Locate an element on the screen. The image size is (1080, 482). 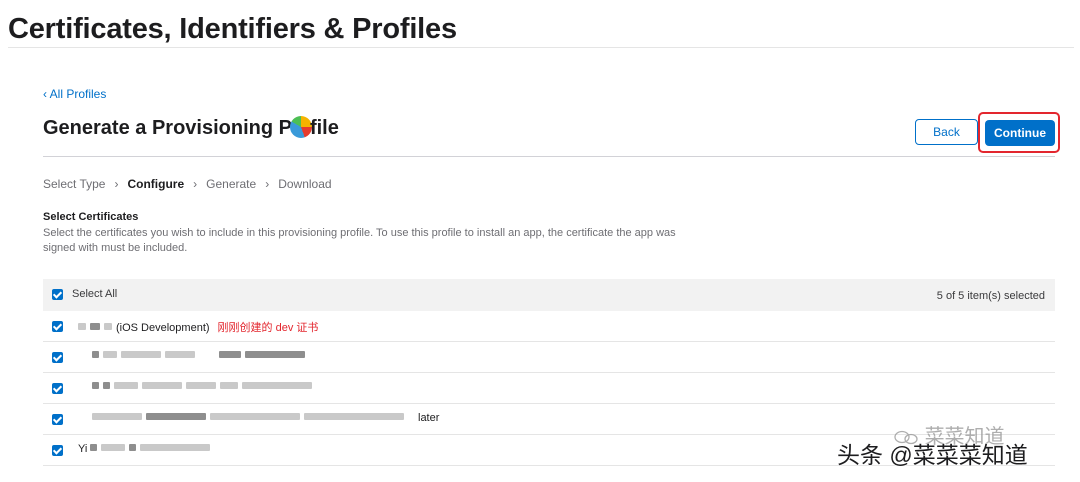
row-label: Yi is located at coordinates (146, 449).